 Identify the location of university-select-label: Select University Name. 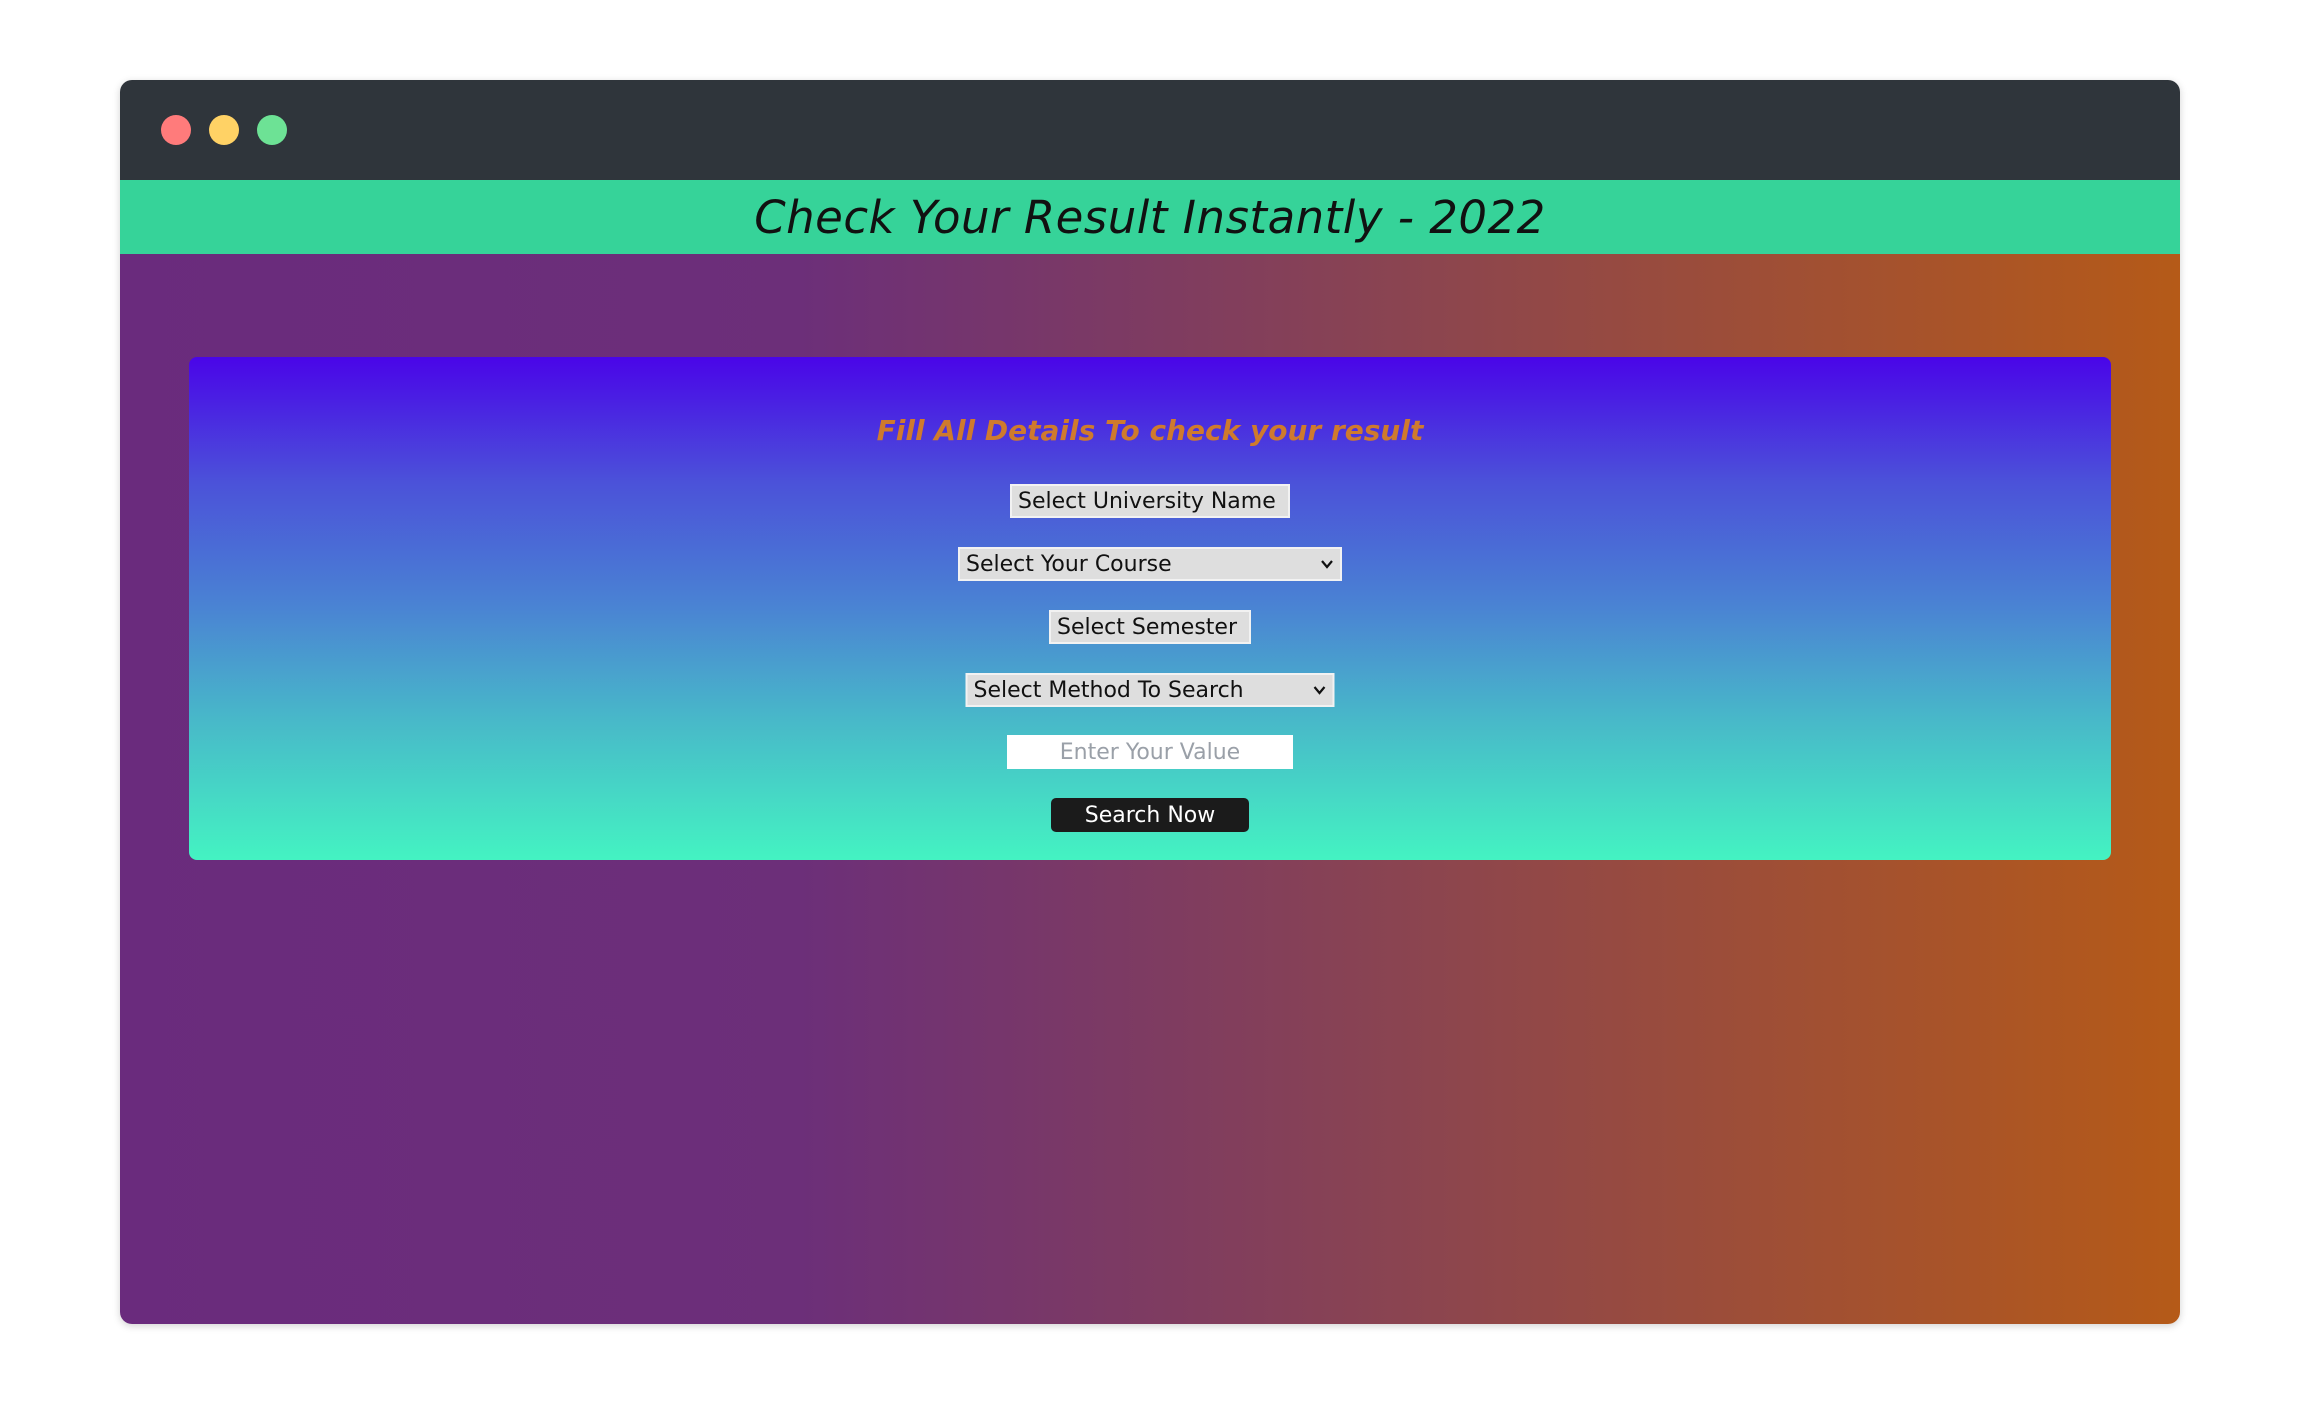
(1147, 501).